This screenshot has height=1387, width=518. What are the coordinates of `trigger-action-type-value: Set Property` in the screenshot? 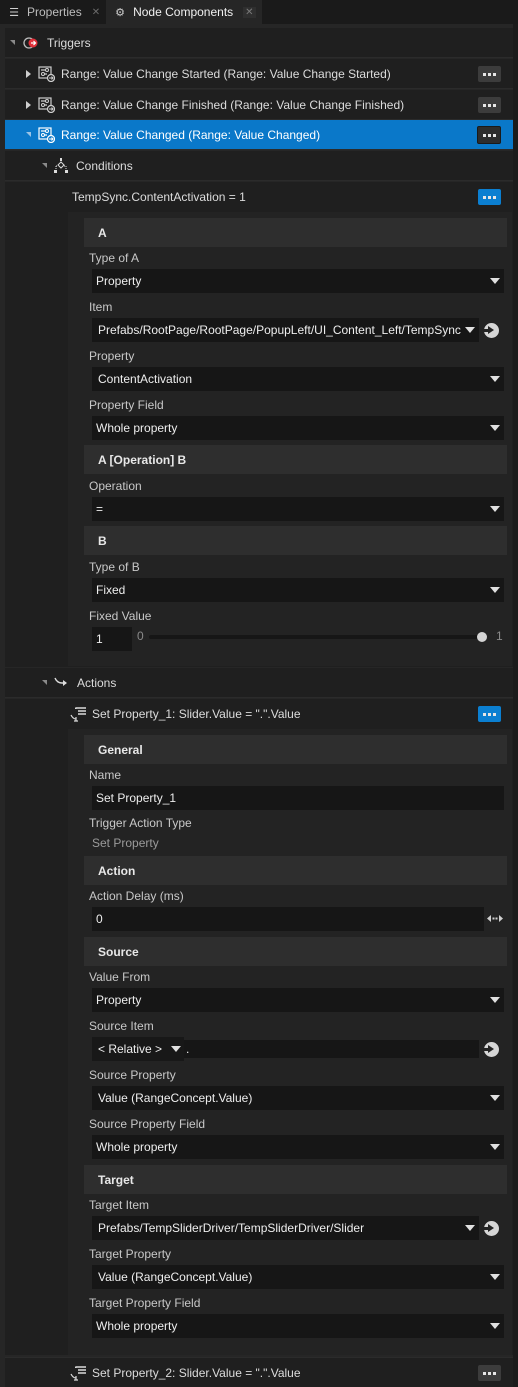 It's located at (125, 843).